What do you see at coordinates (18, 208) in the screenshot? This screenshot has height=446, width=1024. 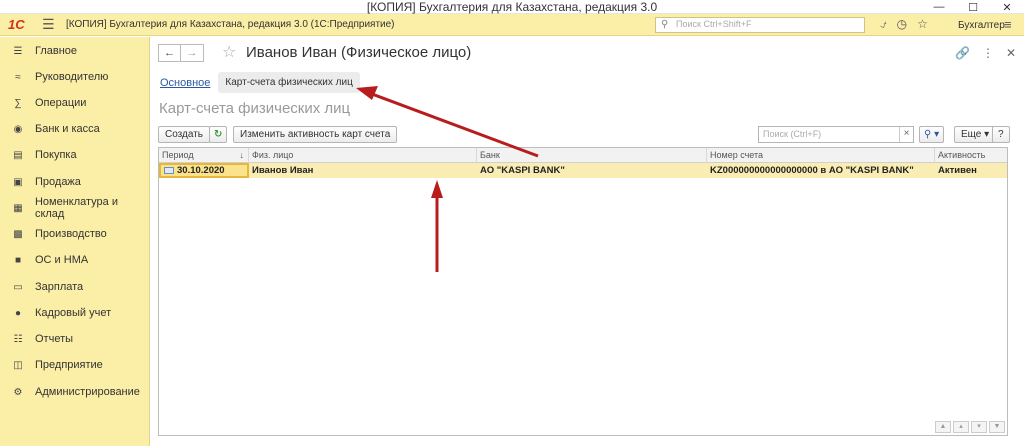 I see `grid-icon: ▦` at bounding box center [18, 208].